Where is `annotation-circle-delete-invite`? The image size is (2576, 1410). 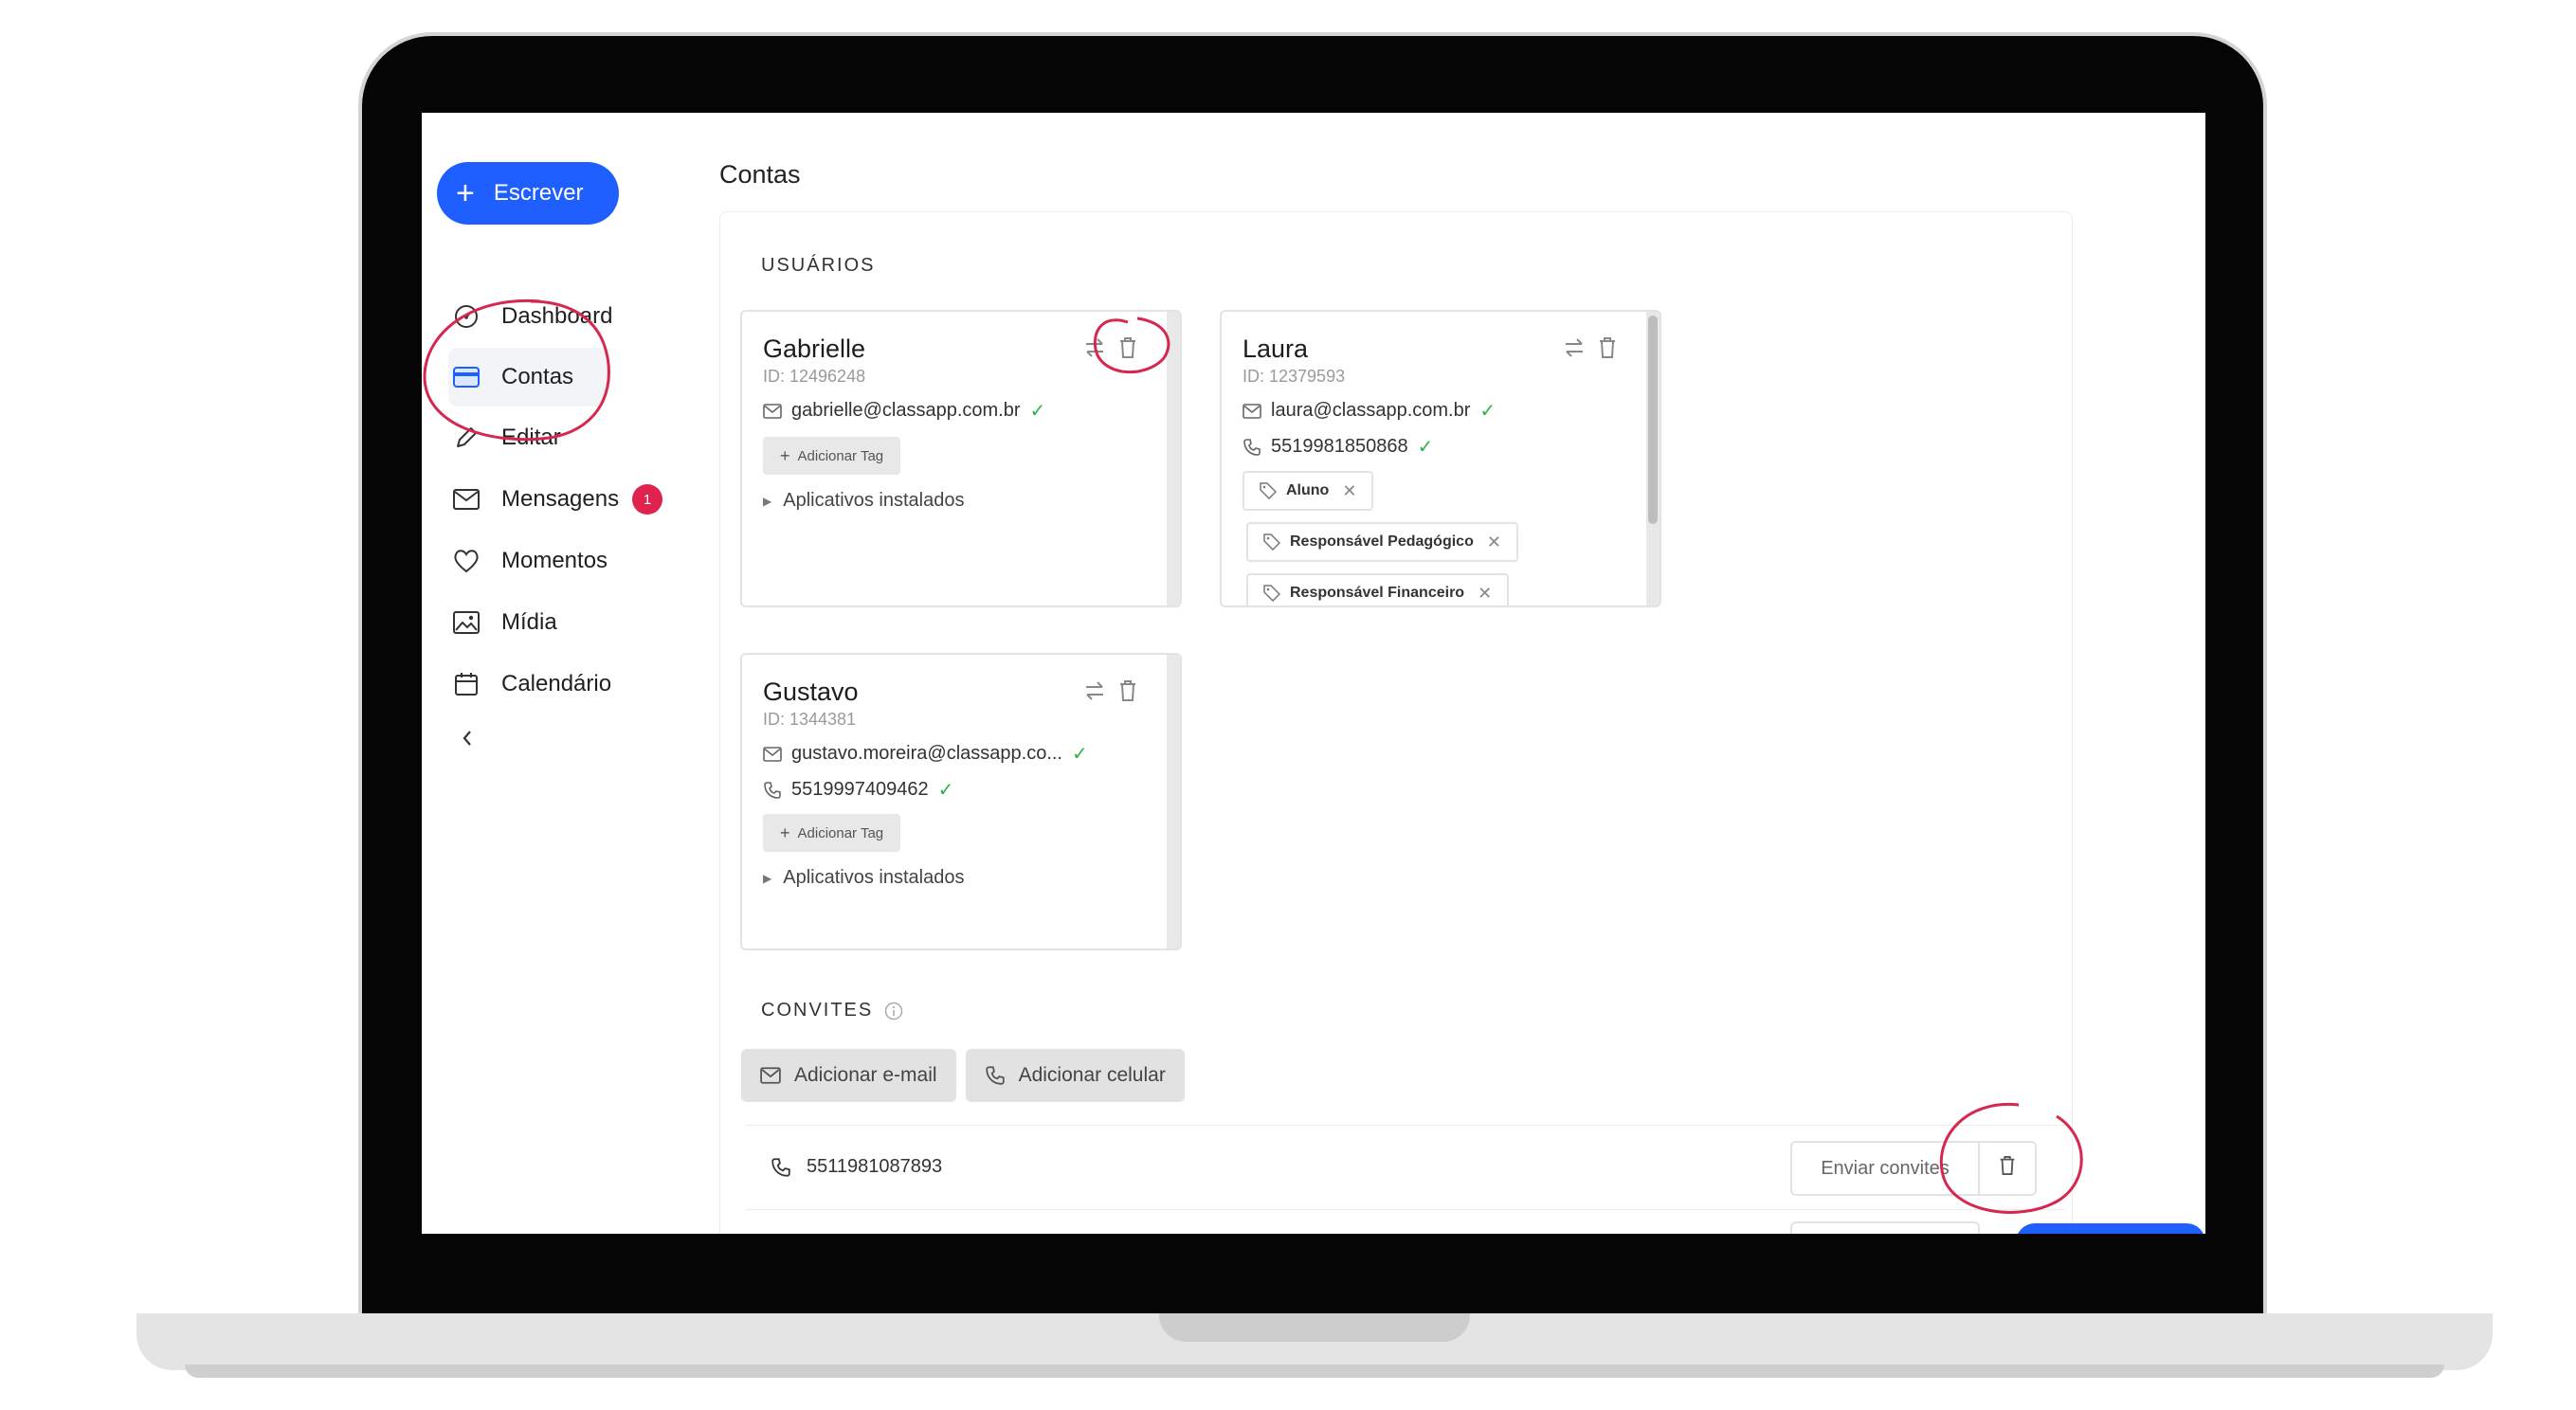
annotation-circle-delete-invite is located at coordinates (2011, 1158).